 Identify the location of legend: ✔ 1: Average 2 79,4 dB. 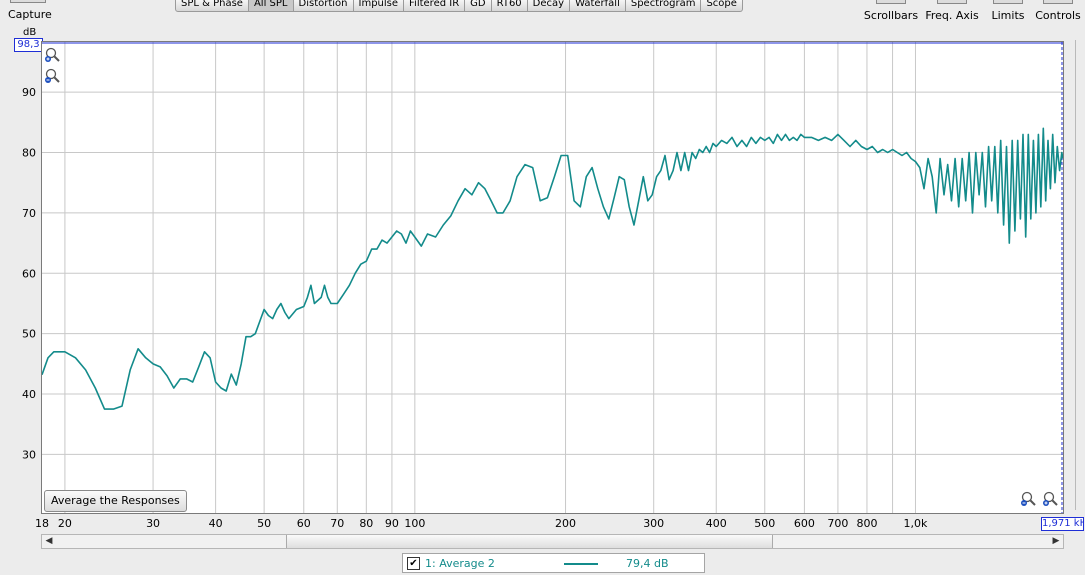
(553, 563).